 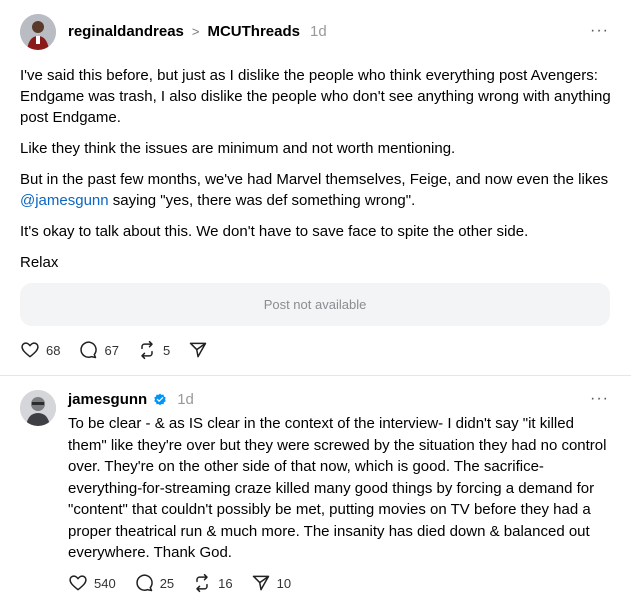 I want to click on share-button, so click(x=201, y=350).